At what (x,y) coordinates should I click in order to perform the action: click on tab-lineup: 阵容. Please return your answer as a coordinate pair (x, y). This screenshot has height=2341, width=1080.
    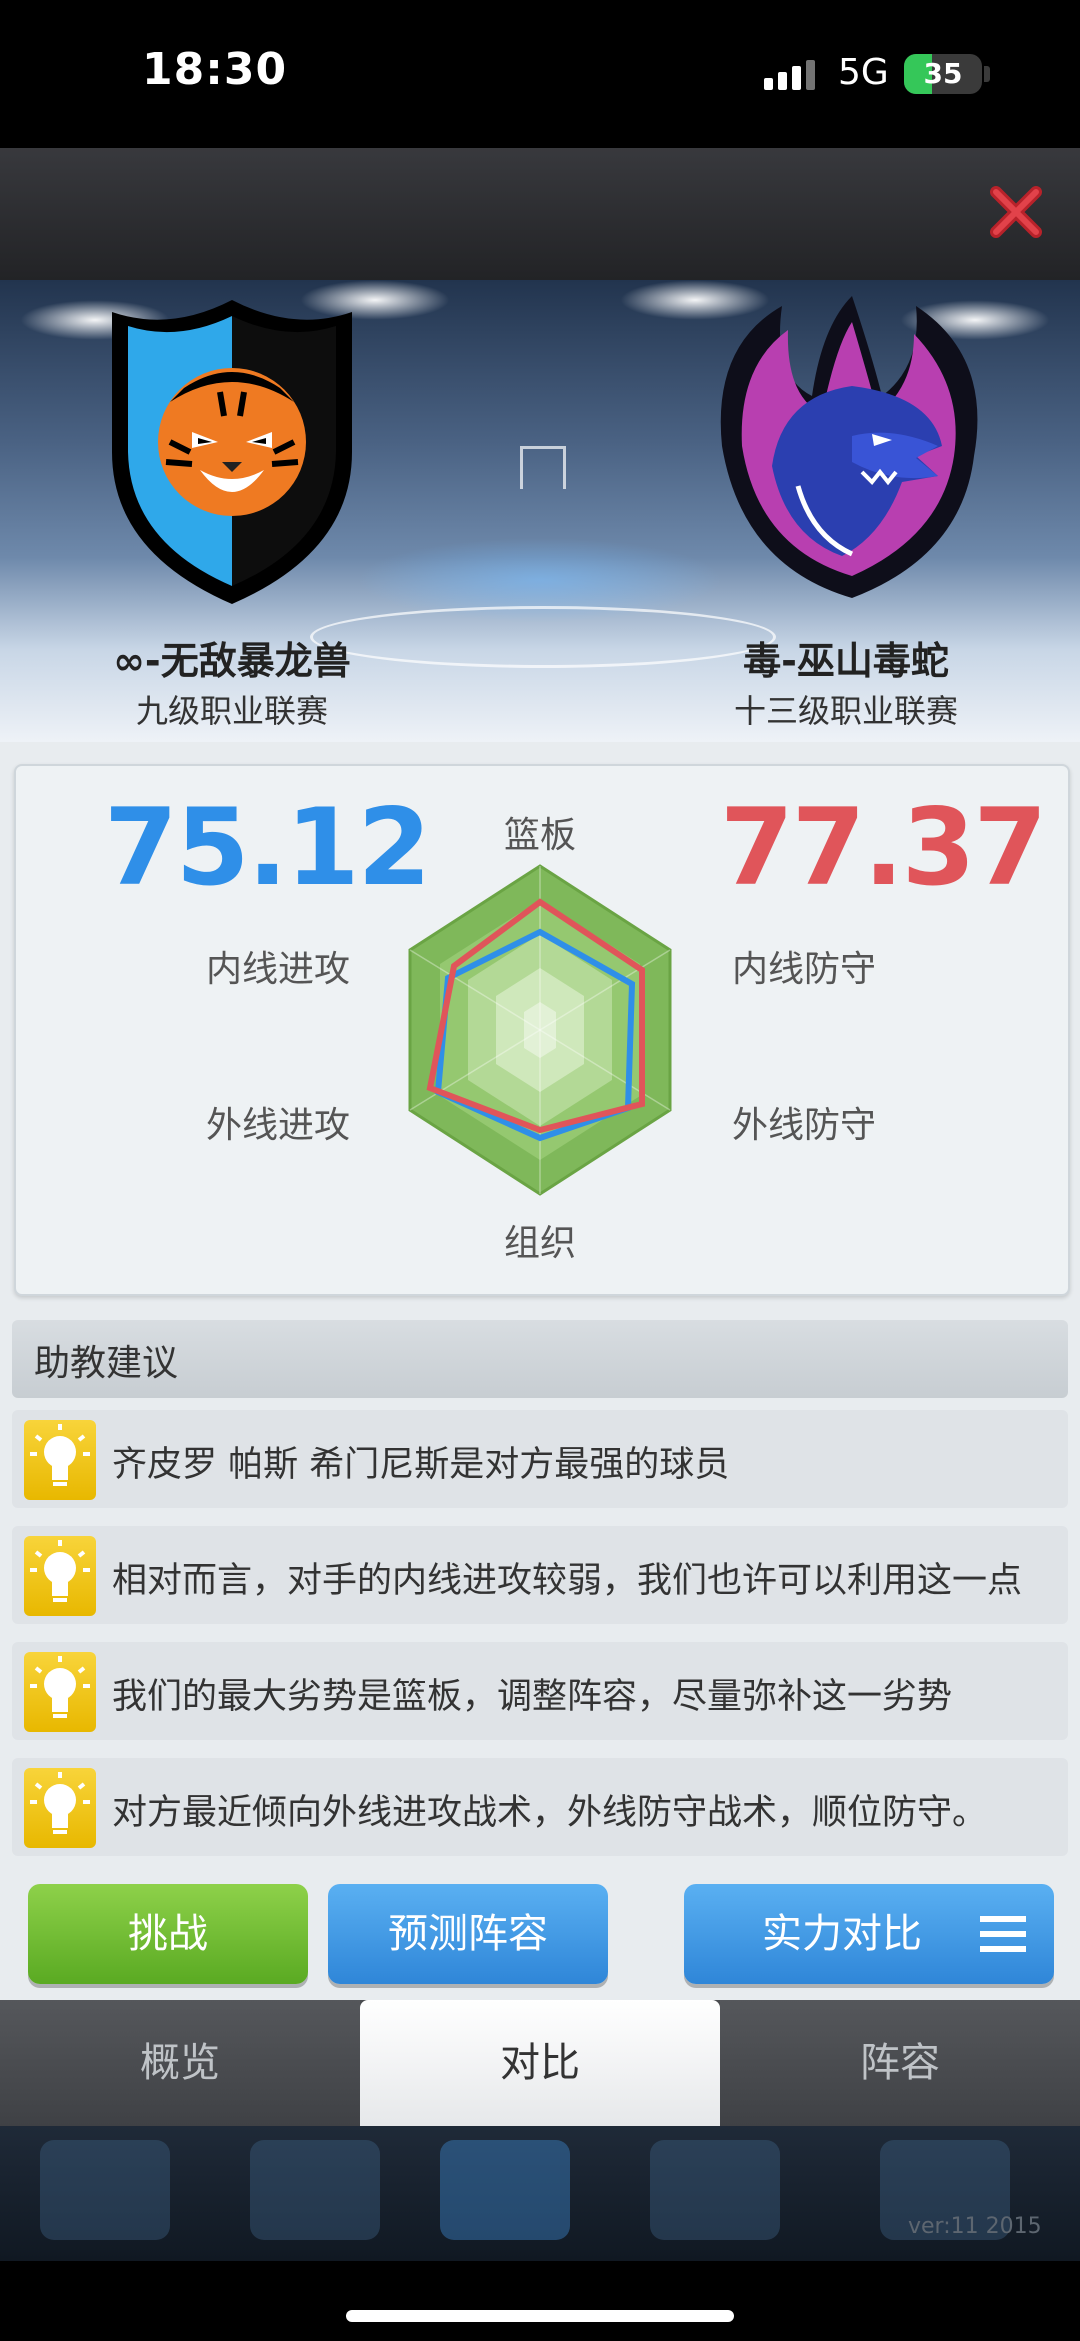
    Looking at the image, I should click on (900, 2063).